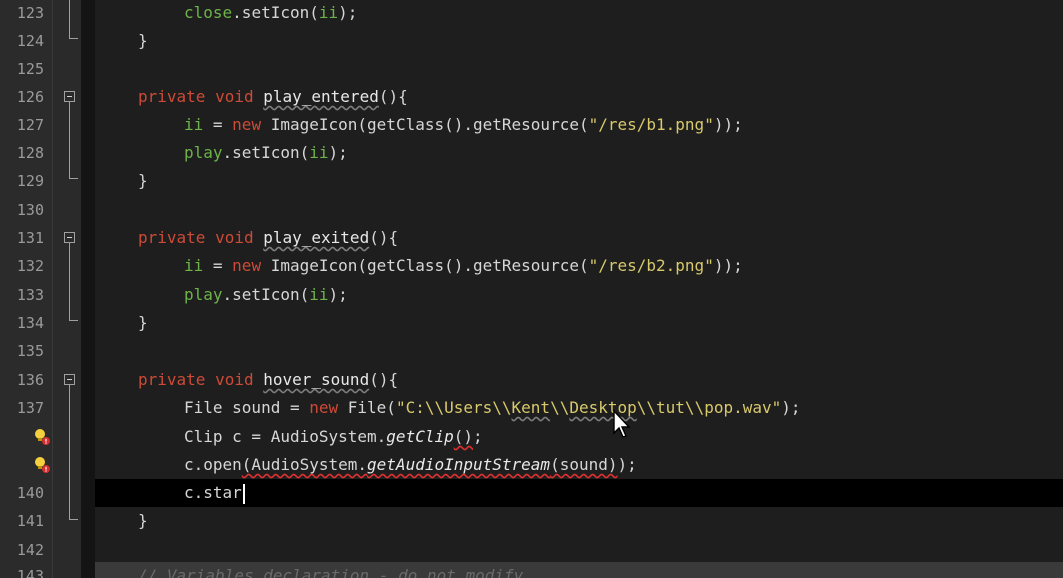 The height and width of the screenshot is (578, 1063). What do you see at coordinates (531, 153) in the screenshot?
I see `code-line: 128 play.setIcon(ii);` at bounding box center [531, 153].